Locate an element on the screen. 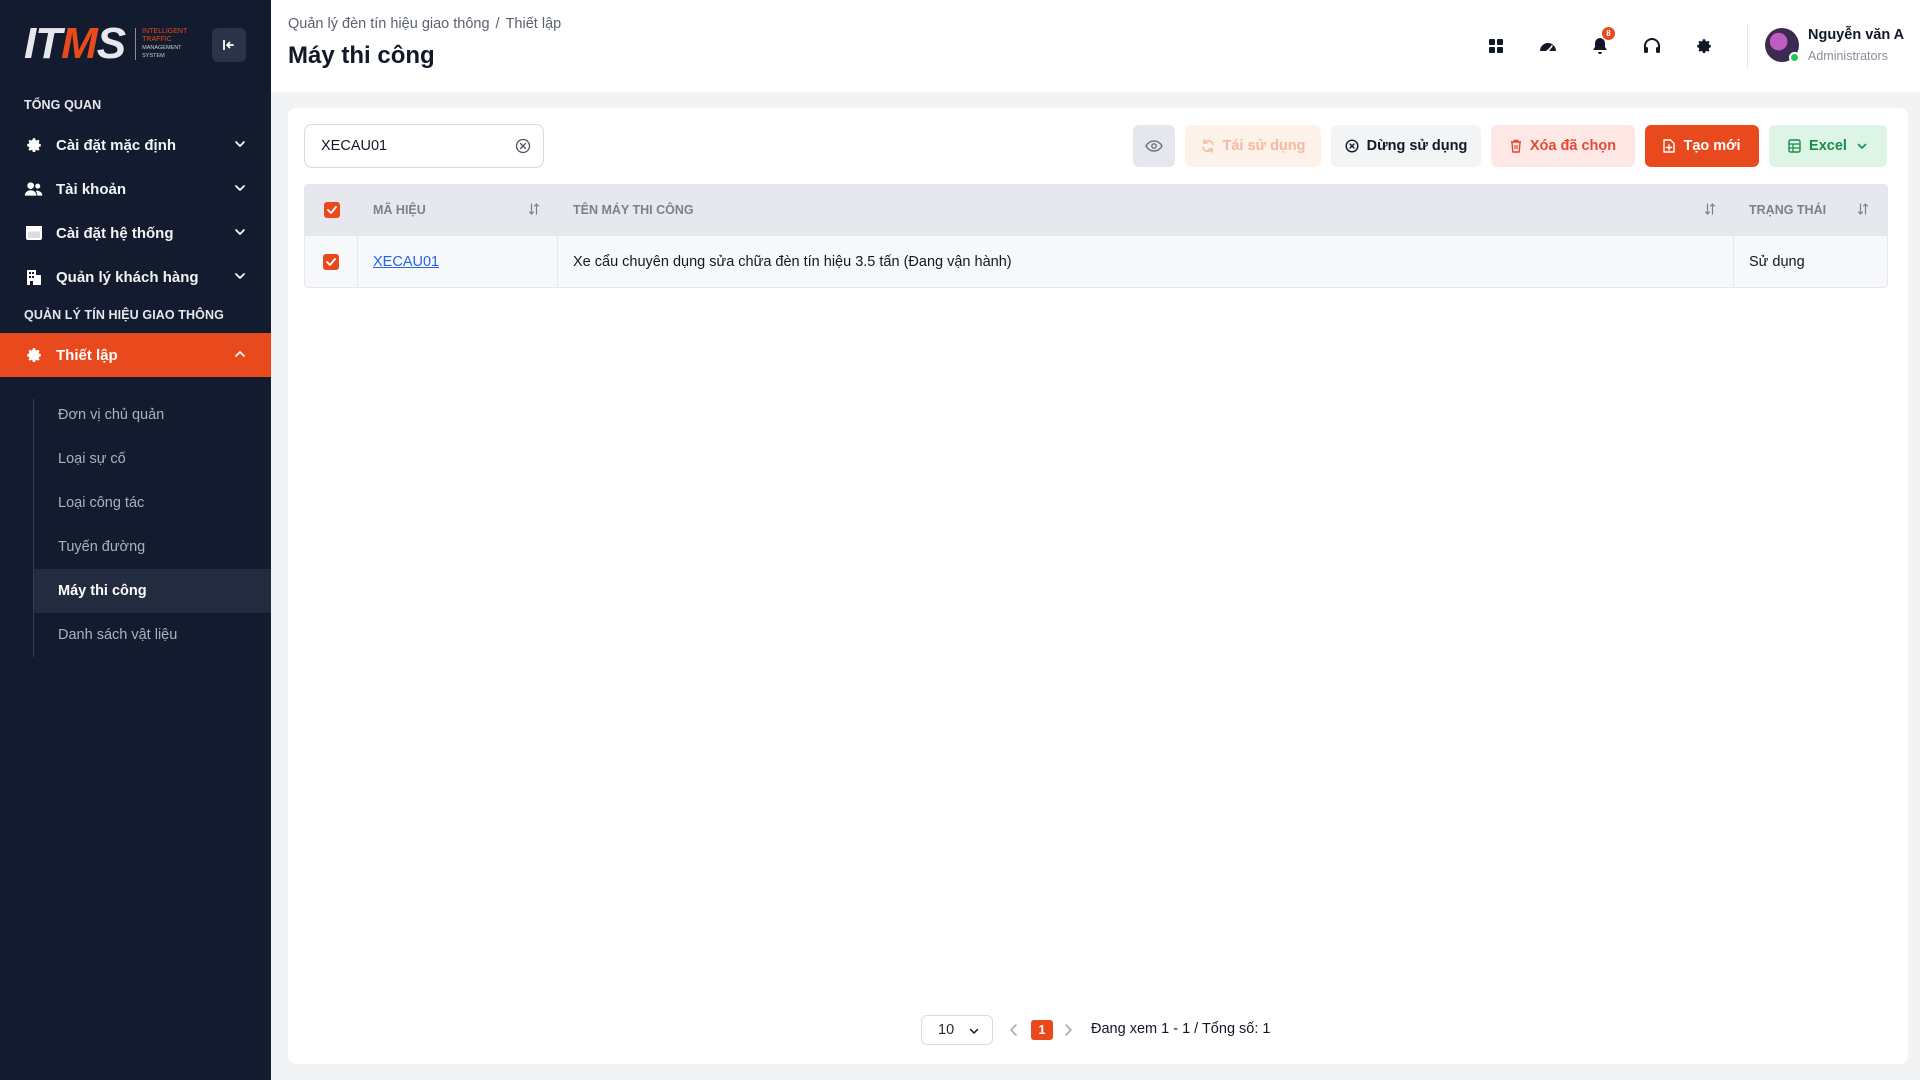 The height and width of the screenshot is (1080, 1920). breadcrumb-item: Quản lý đèn tín hiệu giao thông is located at coordinates (389, 24).